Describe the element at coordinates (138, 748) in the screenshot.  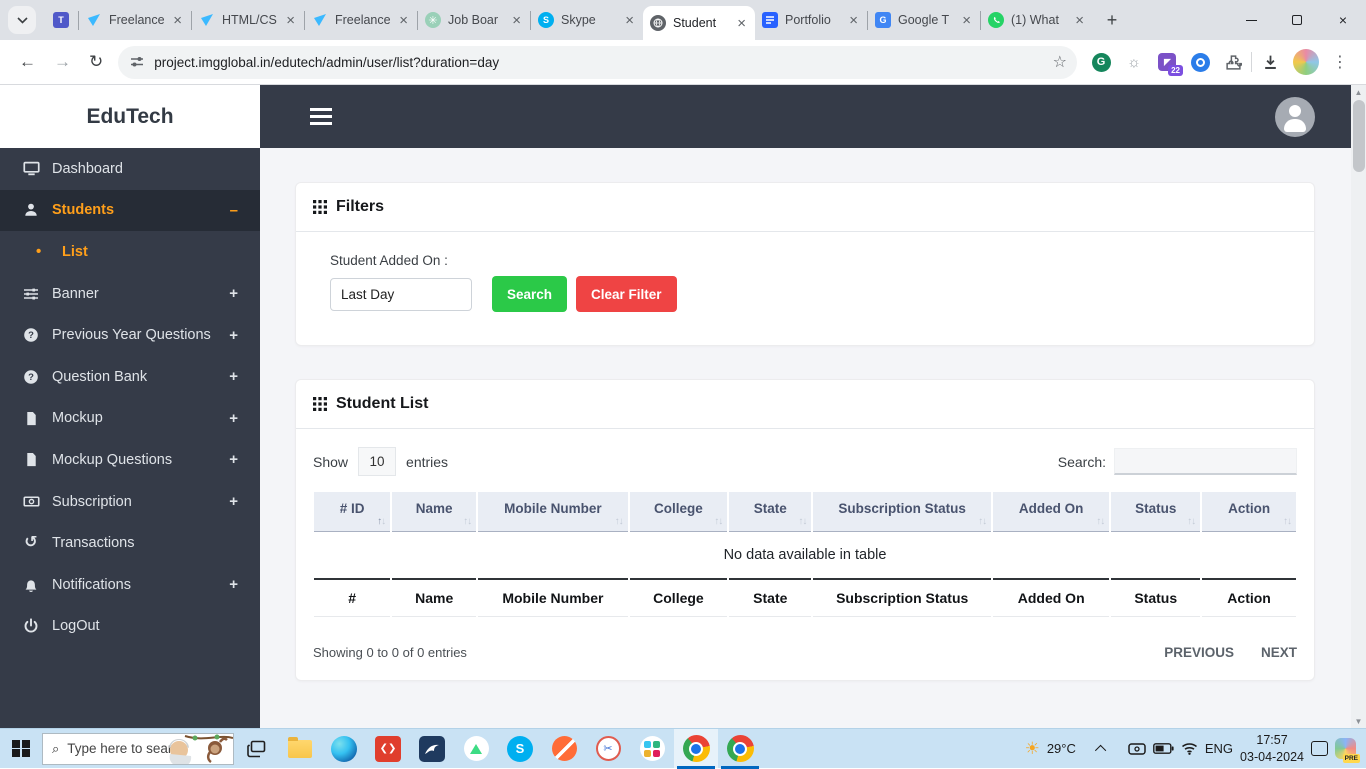
I see `taskbar-search: ⌕` at that location.